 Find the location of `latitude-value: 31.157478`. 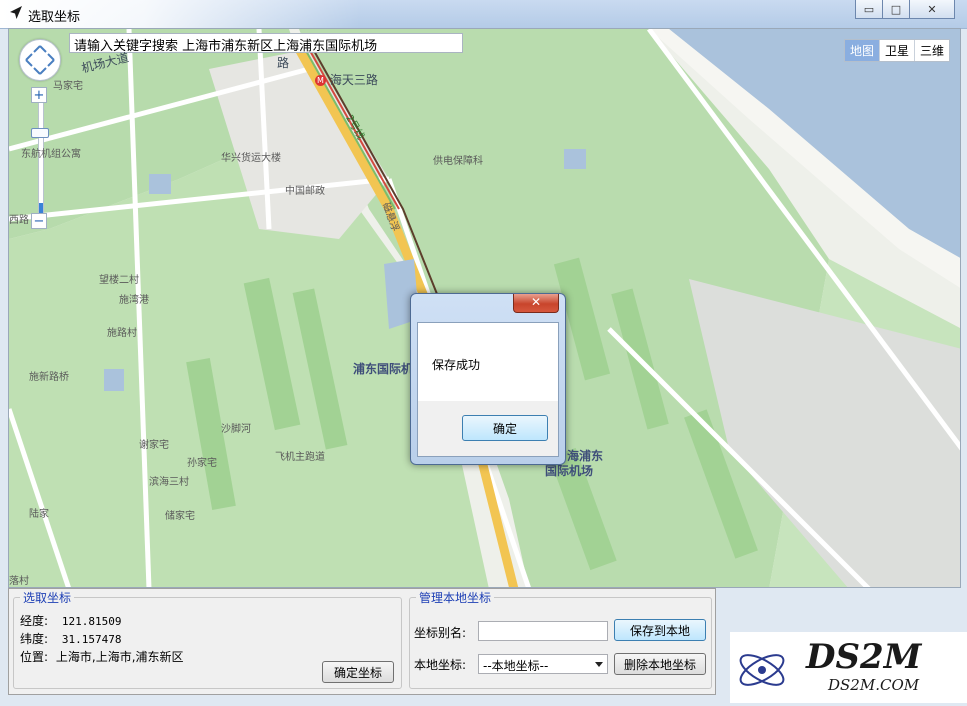

latitude-value: 31.157478 is located at coordinates (91, 639).